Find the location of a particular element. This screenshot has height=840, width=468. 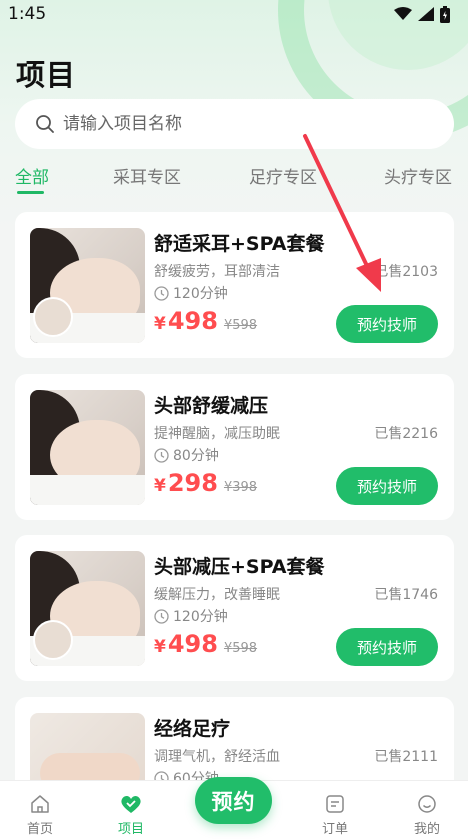

book-nav-button: 预约 is located at coordinates (233, 800).